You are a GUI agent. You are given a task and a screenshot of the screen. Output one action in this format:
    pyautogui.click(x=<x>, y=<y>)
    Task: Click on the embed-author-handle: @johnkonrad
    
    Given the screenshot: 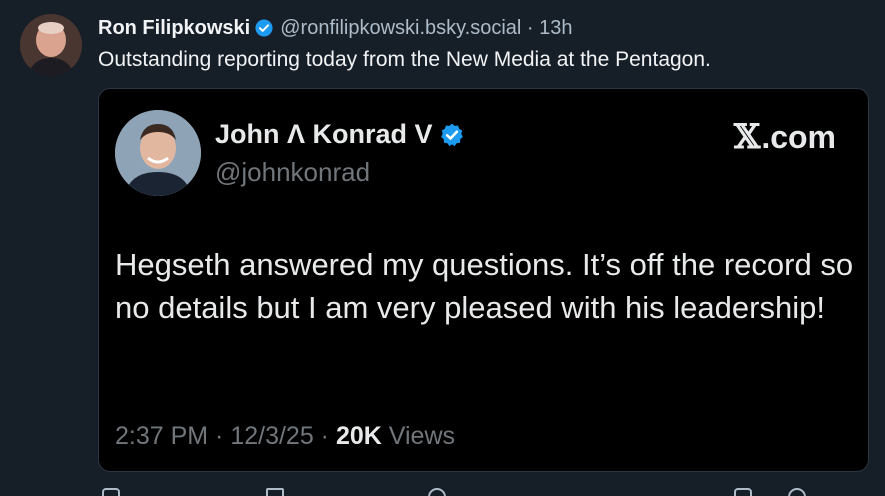 What is the action you would take?
    pyautogui.click(x=293, y=172)
    